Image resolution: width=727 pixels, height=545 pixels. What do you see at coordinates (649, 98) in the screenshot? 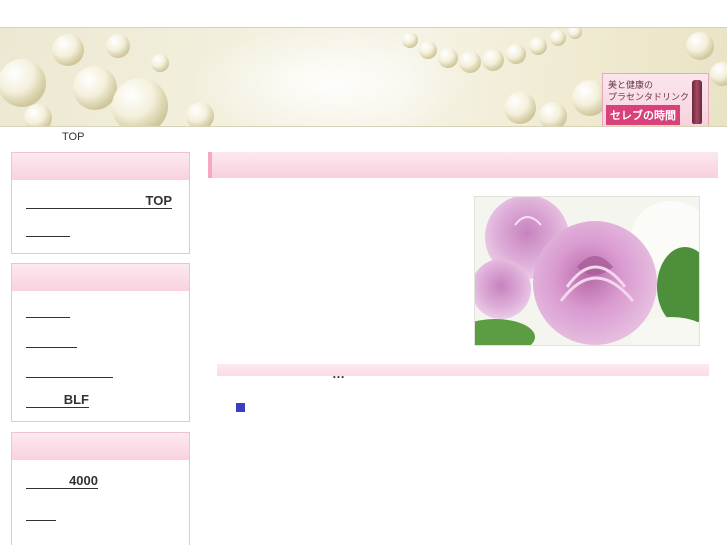
I see `logo-subtitle: プラセンタドリンク` at bounding box center [649, 98].